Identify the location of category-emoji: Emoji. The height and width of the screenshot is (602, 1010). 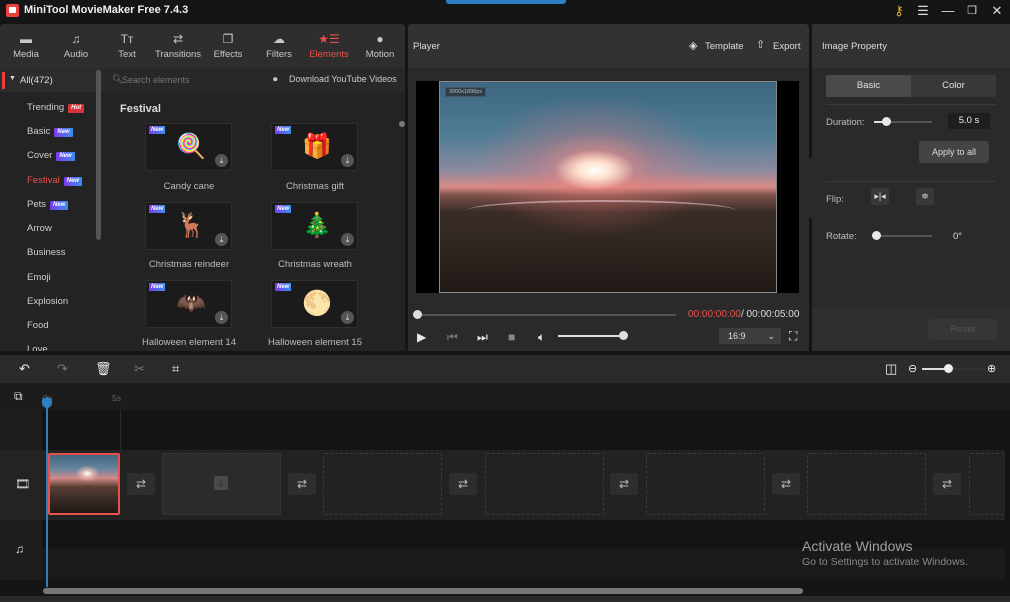
(39, 277).